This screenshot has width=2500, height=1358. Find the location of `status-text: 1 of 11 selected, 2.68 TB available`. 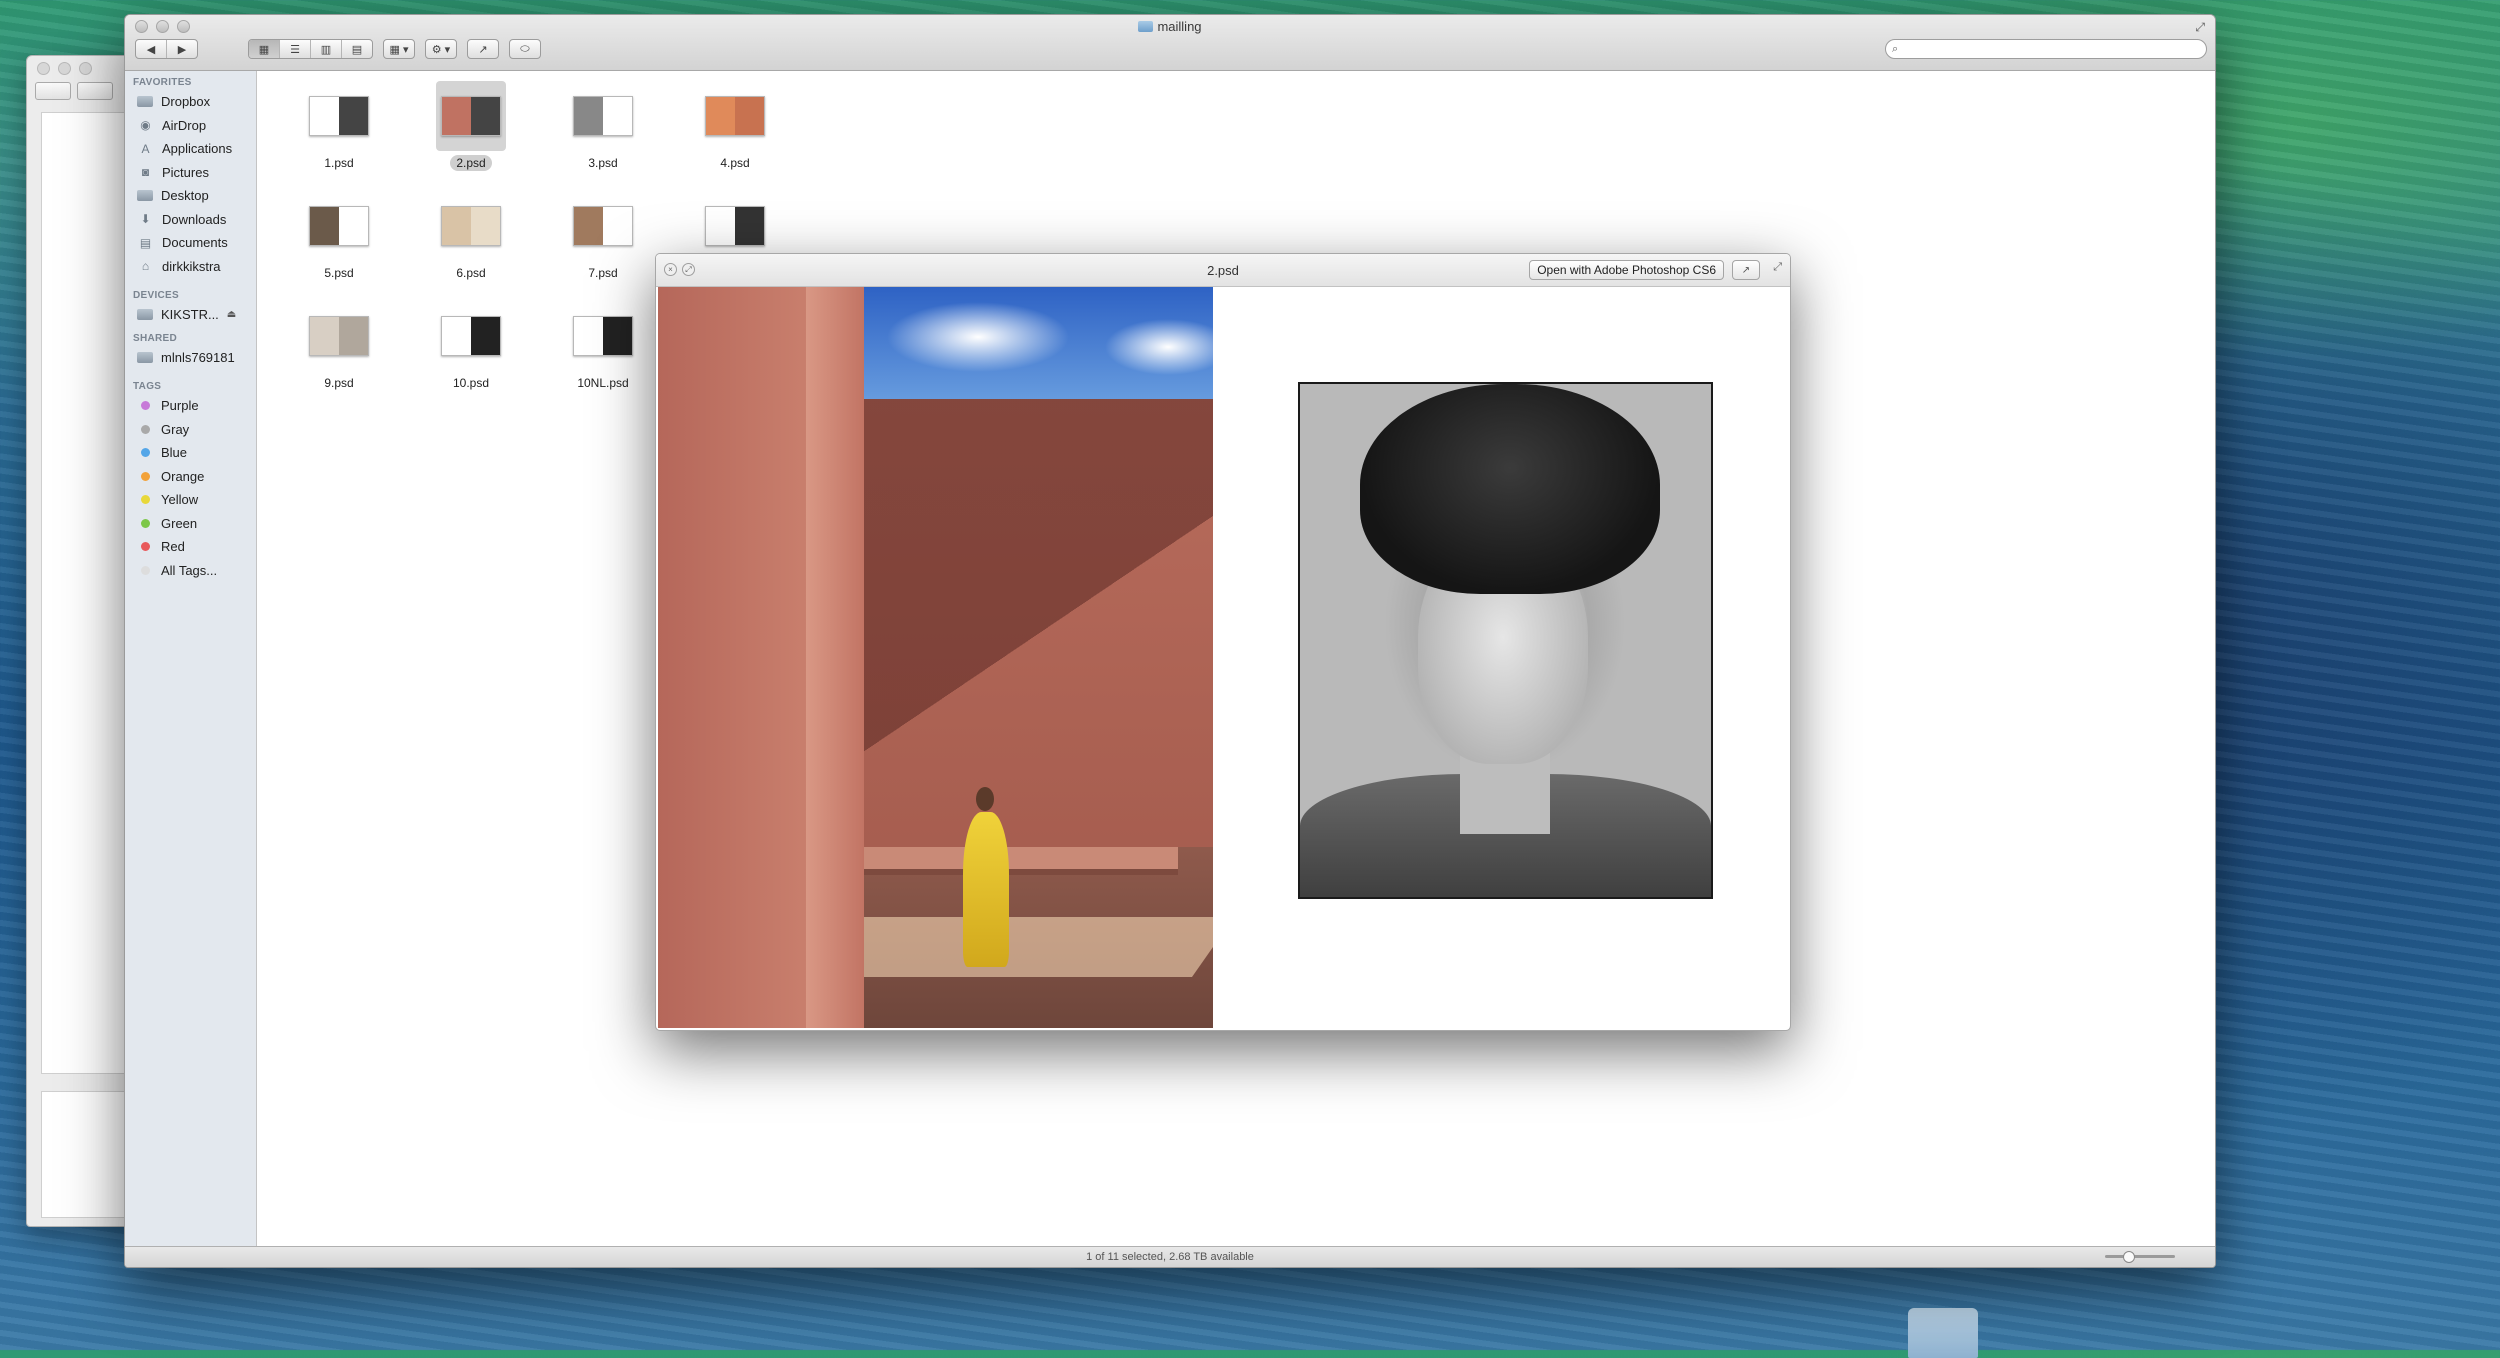

status-text: 1 of 11 selected, 2.68 TB available is located at coordinates (1170, 1257).